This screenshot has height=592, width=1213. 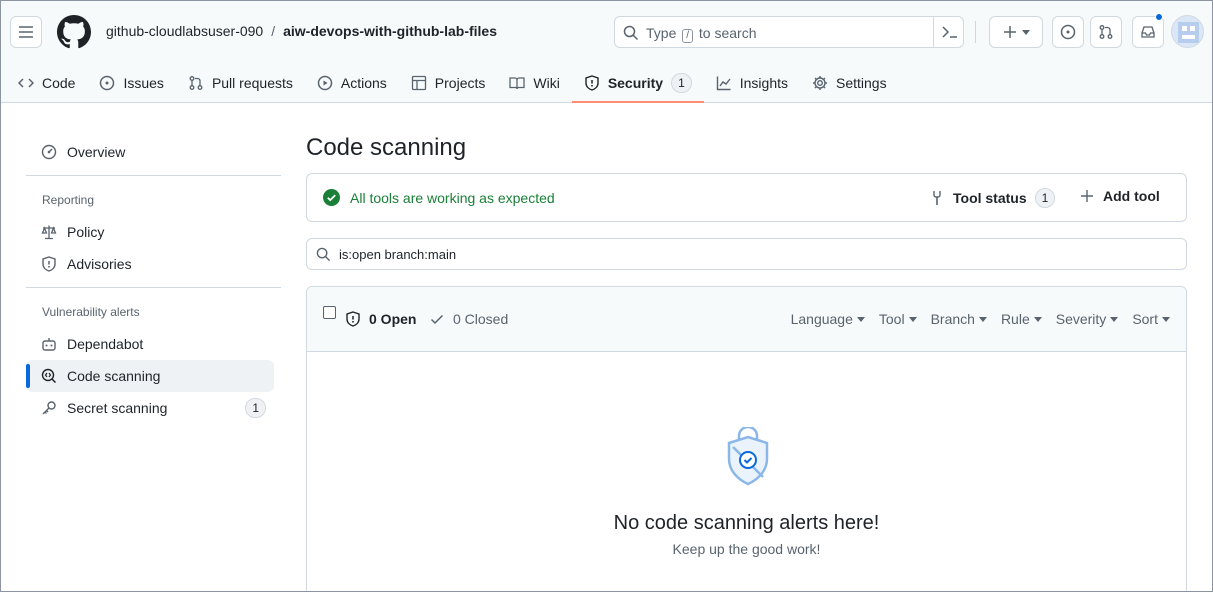 What do you see at coordinates (252, 83) in the screenshot?
I see `tab-pull-requests-label: Pull requests` at bounding box center [252, 83].